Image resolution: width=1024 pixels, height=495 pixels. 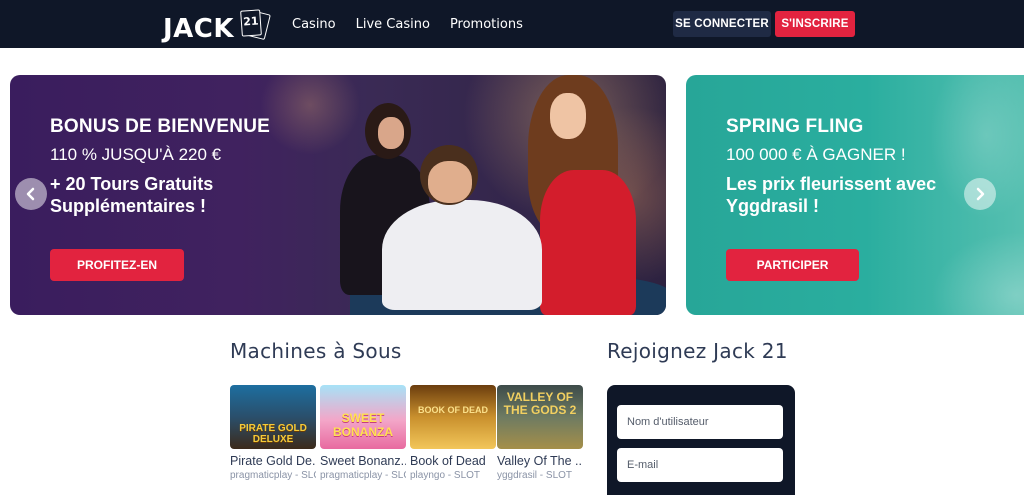 What do you see at coordinates (391, 133) in the screenshot?
I see `woman-left-face-image` at bounding box center [391, 133].